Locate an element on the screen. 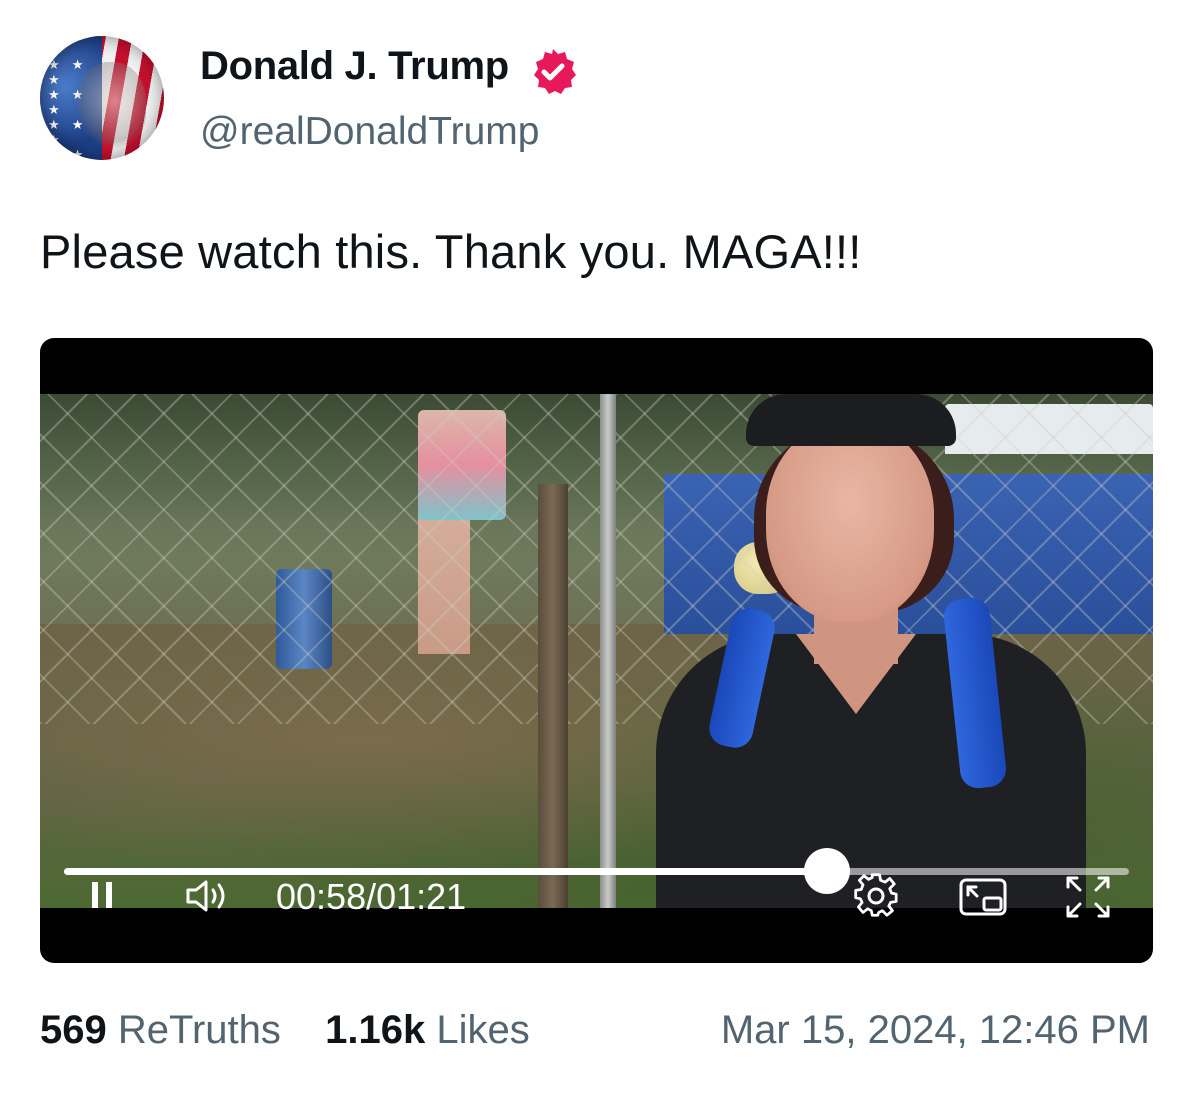 The height and width of the screenshot is (1099, 1200). retruths-count: 569 is located at coordinates (73, 1030).